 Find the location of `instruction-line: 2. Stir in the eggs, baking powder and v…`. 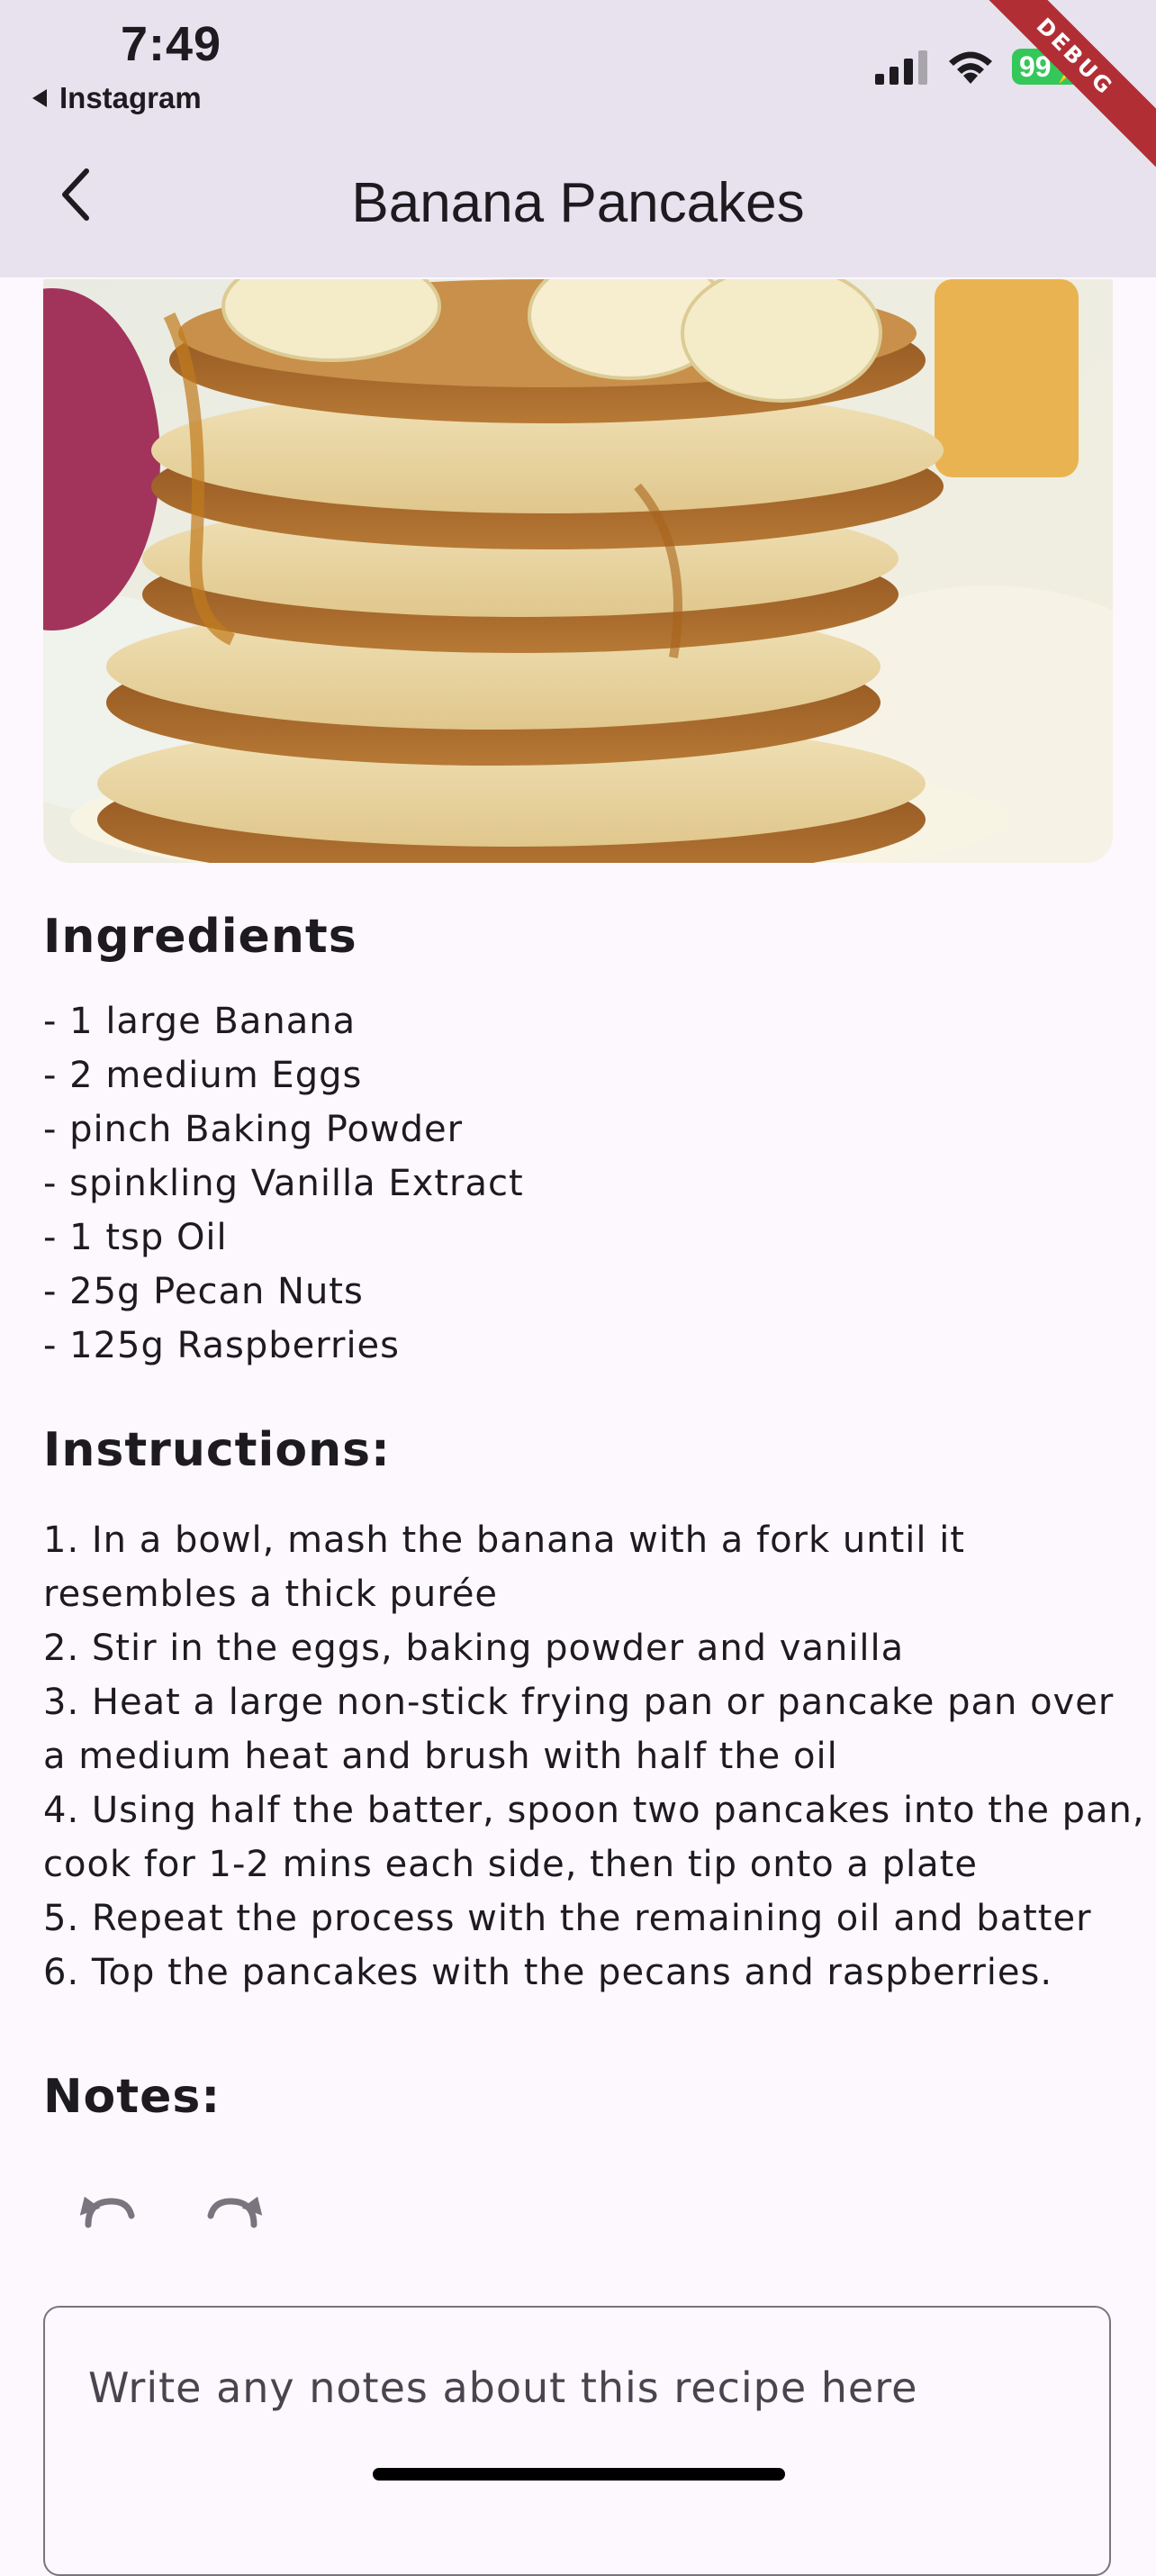

instruction-line: 2. Stir in the eggs, baking powder and v… is located at coordinates (474, 1648).